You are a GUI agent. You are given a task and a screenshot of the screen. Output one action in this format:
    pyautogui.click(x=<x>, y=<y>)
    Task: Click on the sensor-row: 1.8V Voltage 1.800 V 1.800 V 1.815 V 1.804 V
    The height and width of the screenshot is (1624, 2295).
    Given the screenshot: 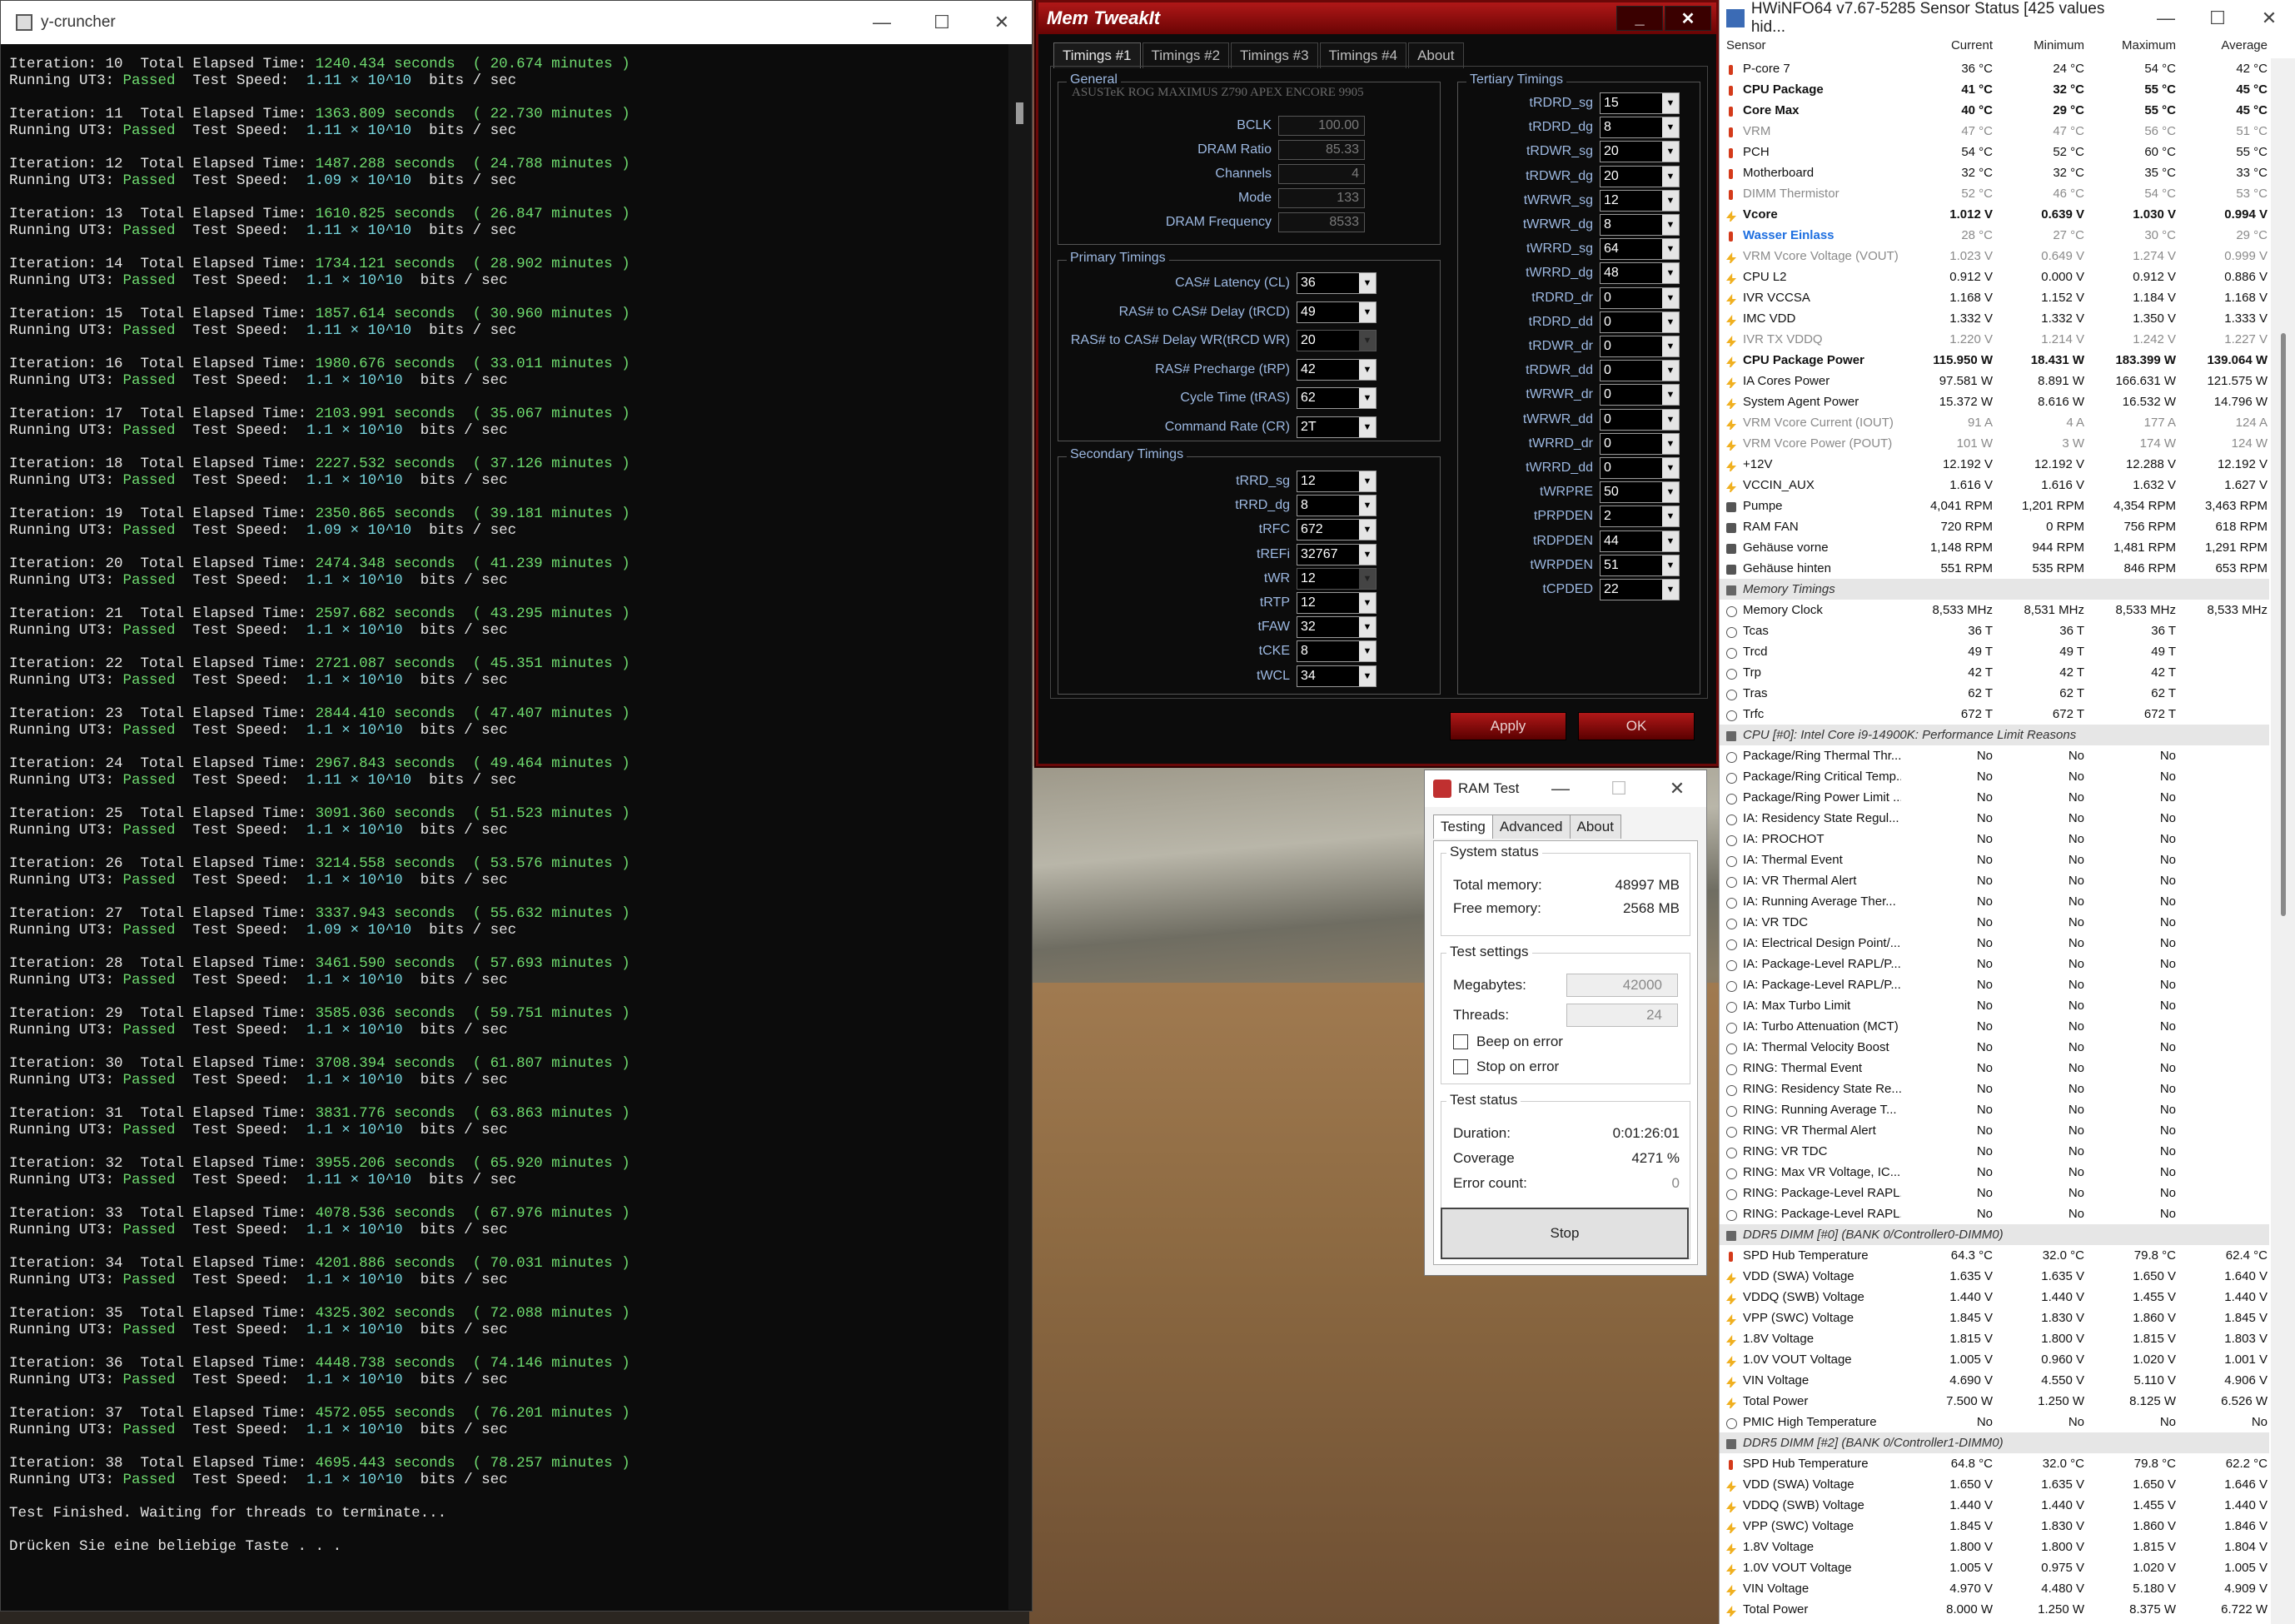 What is the action you would take?
    pyautogui.click(x=1995, y=1547)
    